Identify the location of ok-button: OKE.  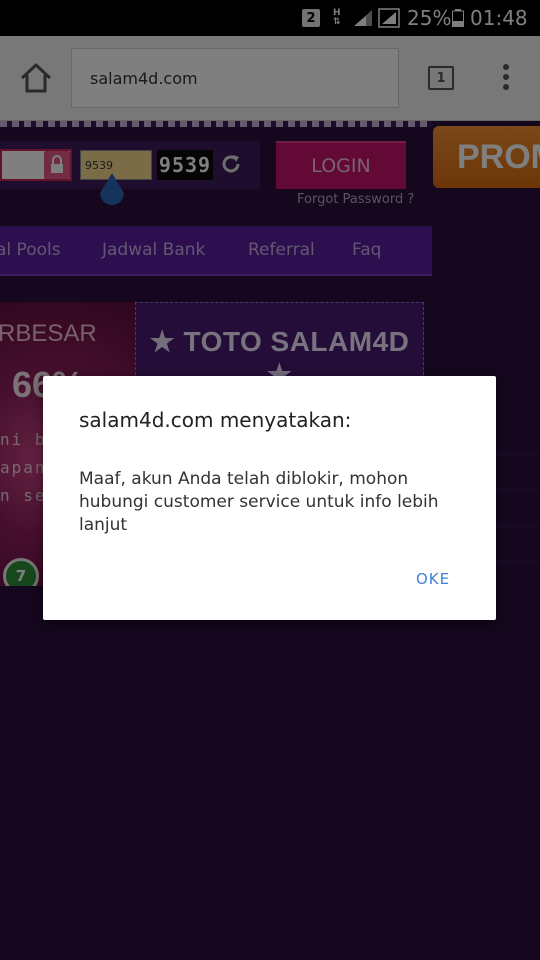
(433, 579).